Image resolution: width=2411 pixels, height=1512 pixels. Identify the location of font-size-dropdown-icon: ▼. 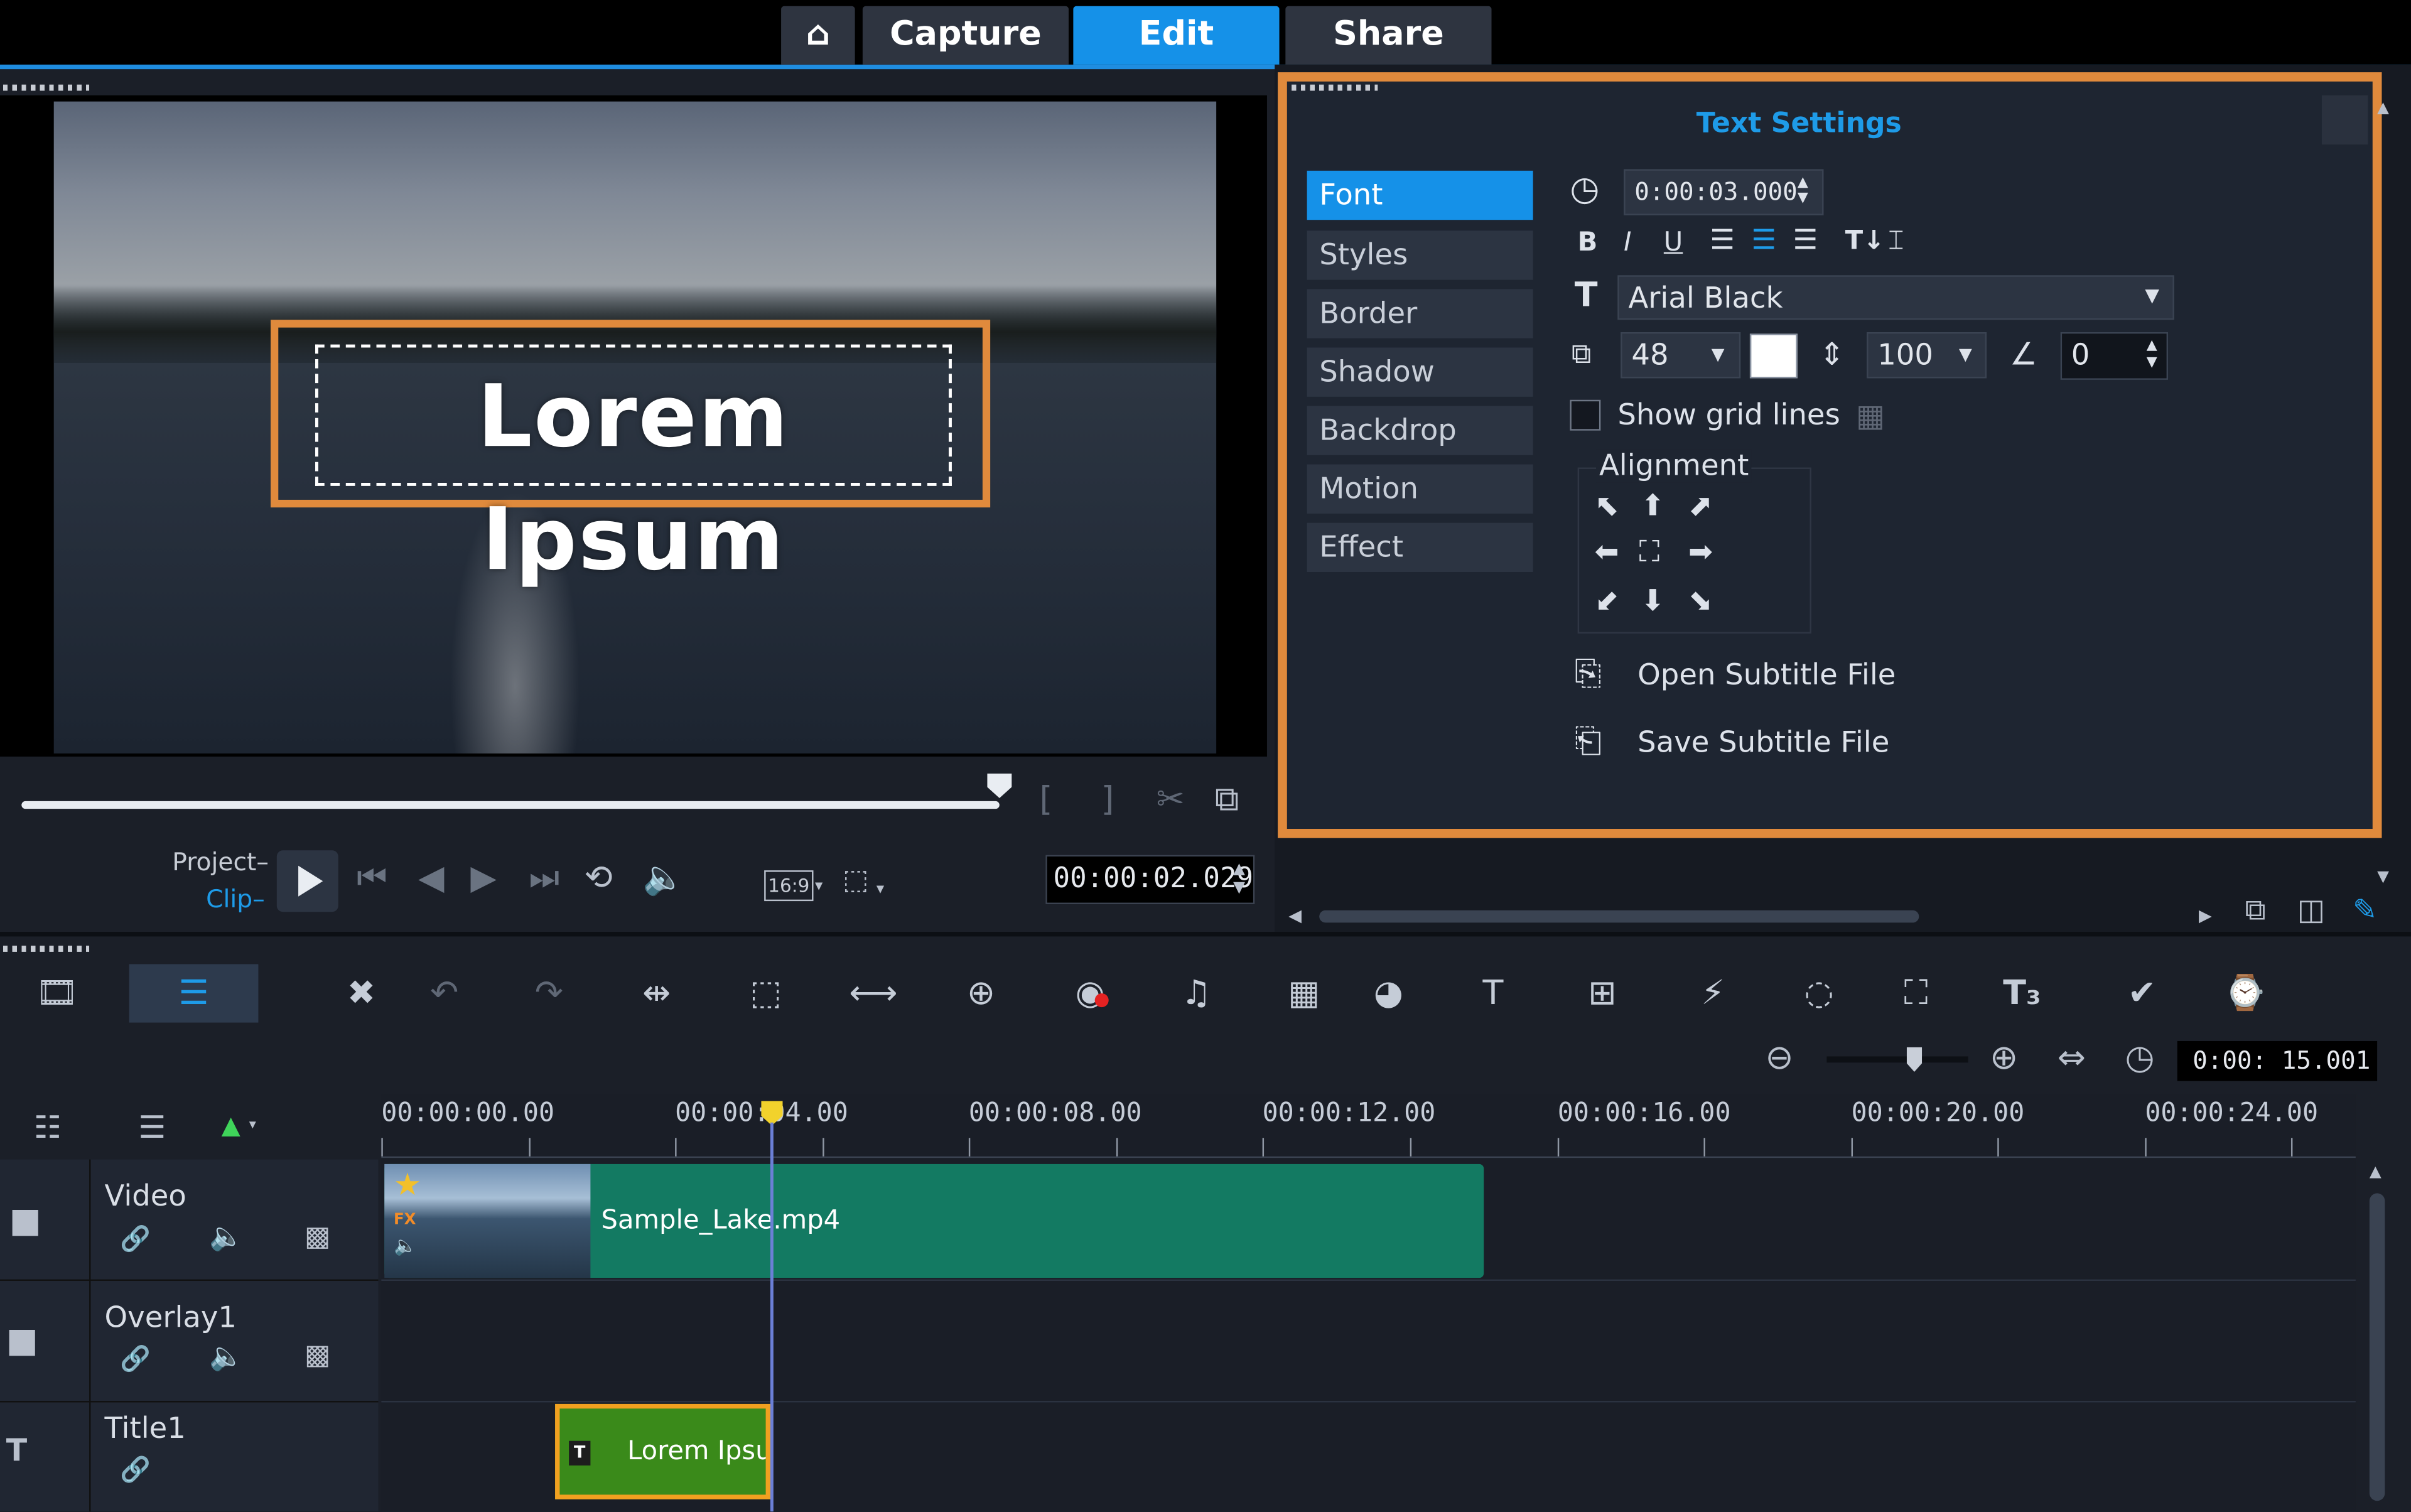
(1718, 354).